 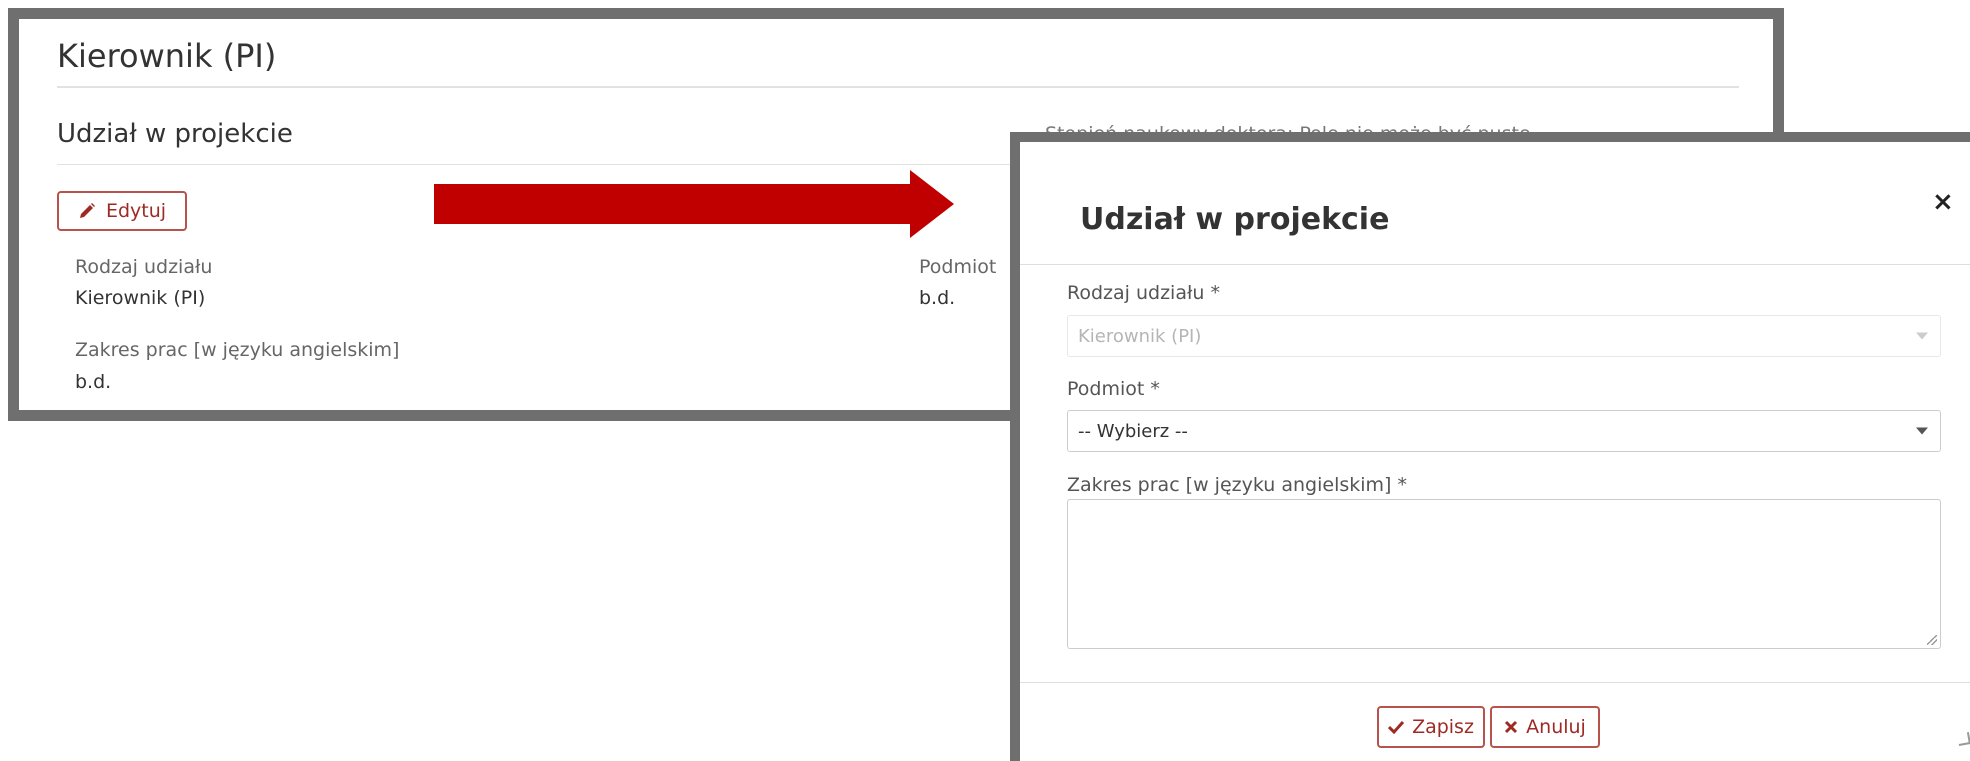 What do you see at coordinates (144, 267) in the screenshot?
I see `rodzaj-label: Rodzaj udziału` at bounding box center [144, 267].